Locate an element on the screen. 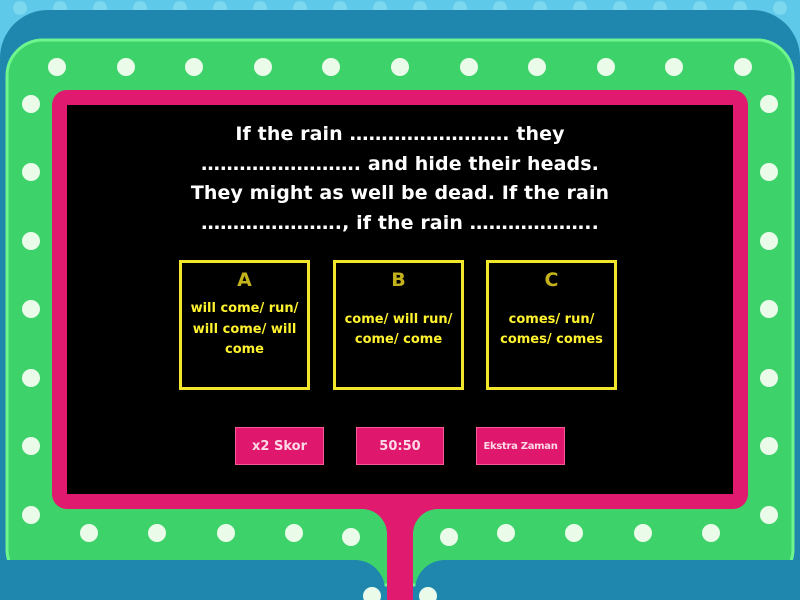 Image resolution: width=800 pixels, height=600 pixels. answer-letter: C is located at coordinates (551, 280).